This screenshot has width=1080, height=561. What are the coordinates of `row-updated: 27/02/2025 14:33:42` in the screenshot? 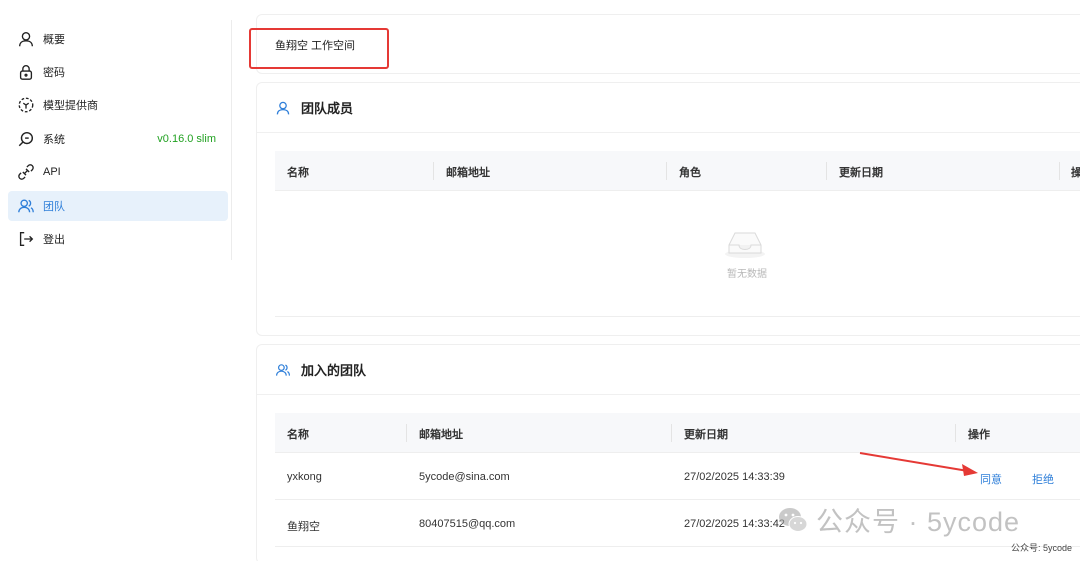 It's located at (734, 524).